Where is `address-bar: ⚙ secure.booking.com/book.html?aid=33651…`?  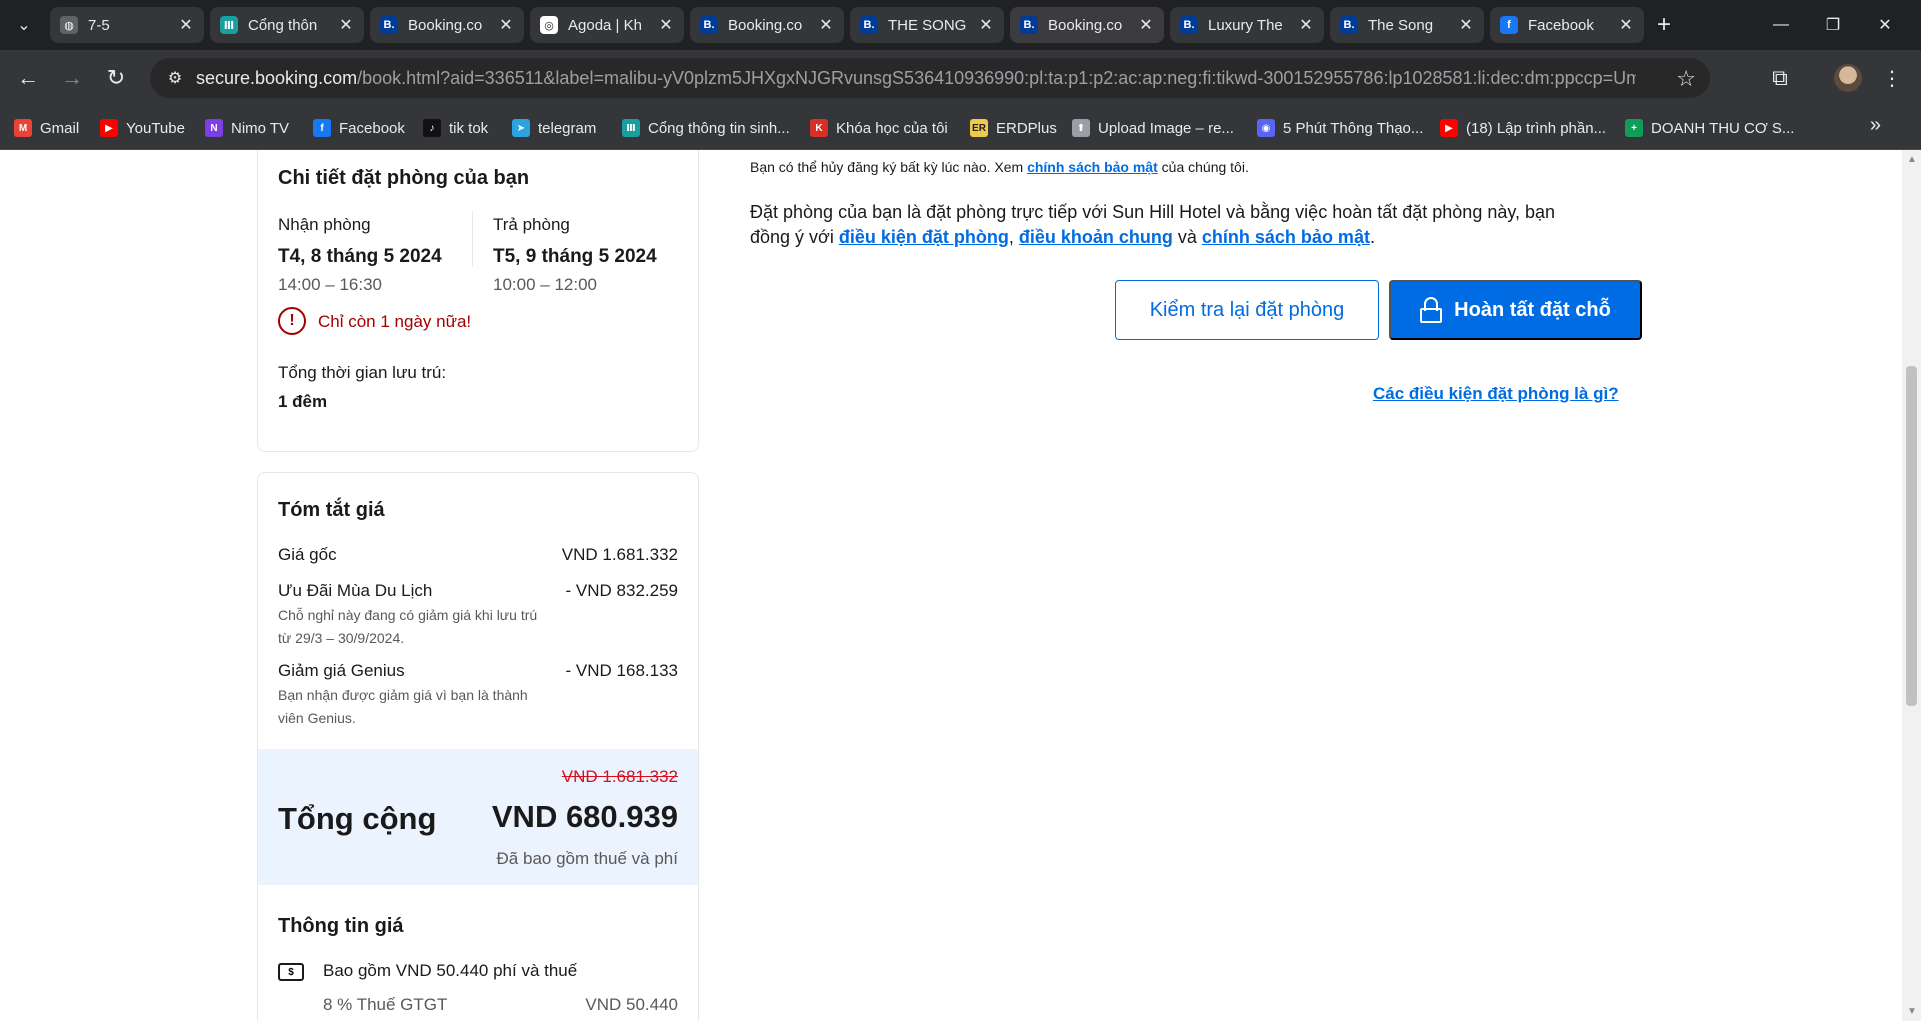 address-bar: ⚙ secure.booking.com/book.html?aid=33651… is located at coordinates (930, 78).